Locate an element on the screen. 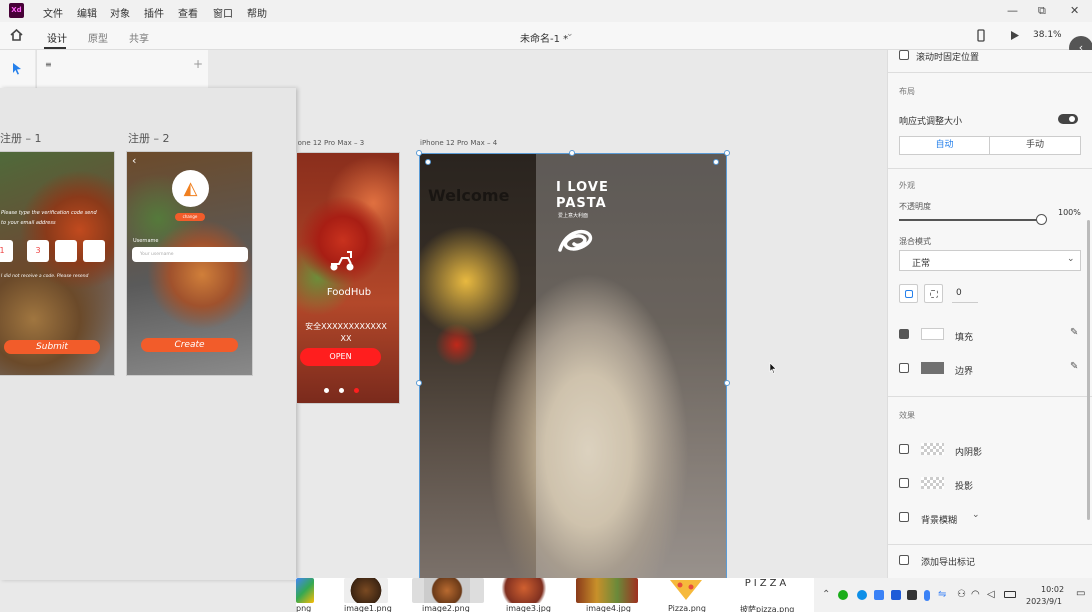 This screenshot has height=612, width=1092. code-digit-2: 3 is located at coordinates (38, 251).